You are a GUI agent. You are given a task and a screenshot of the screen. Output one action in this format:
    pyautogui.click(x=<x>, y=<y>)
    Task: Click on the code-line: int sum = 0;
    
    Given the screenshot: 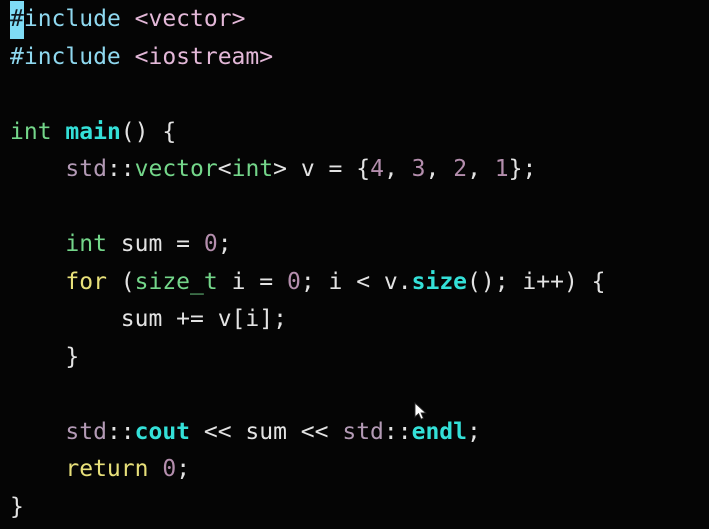 What is the action you would take?
    pyautogui.click(x=308, y=245)
    